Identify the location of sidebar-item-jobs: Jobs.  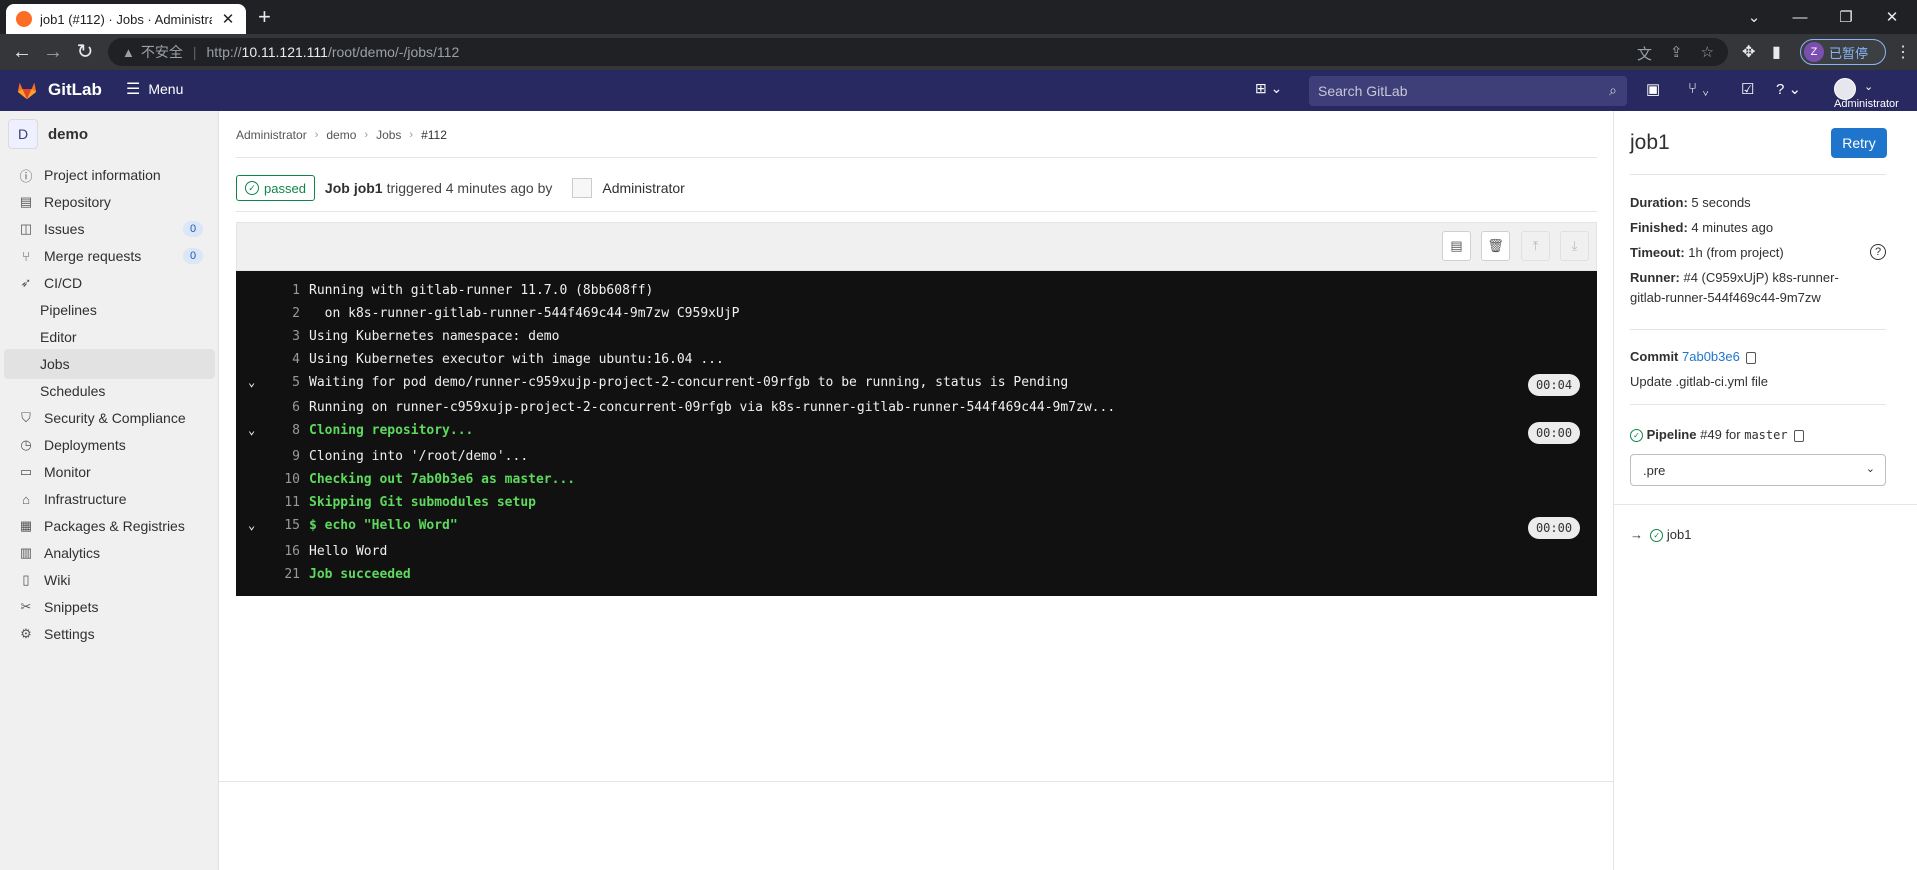
(109, 364).